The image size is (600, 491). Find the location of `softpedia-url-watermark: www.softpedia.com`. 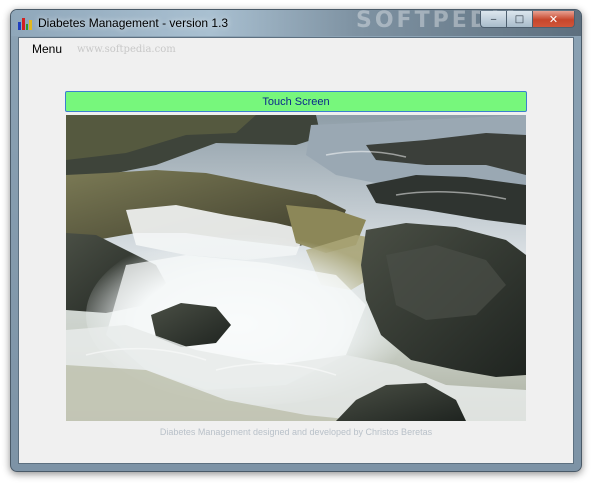

softpedia-url-watermark: www.softpedia.com is located at coordinates (126, 49).